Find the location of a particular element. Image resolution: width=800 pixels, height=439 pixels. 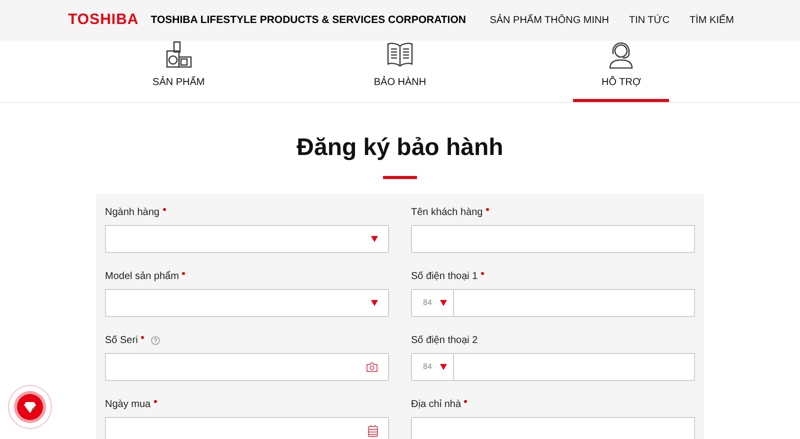

nav-link: TIN TỨC is located at coordinates (649, 20).